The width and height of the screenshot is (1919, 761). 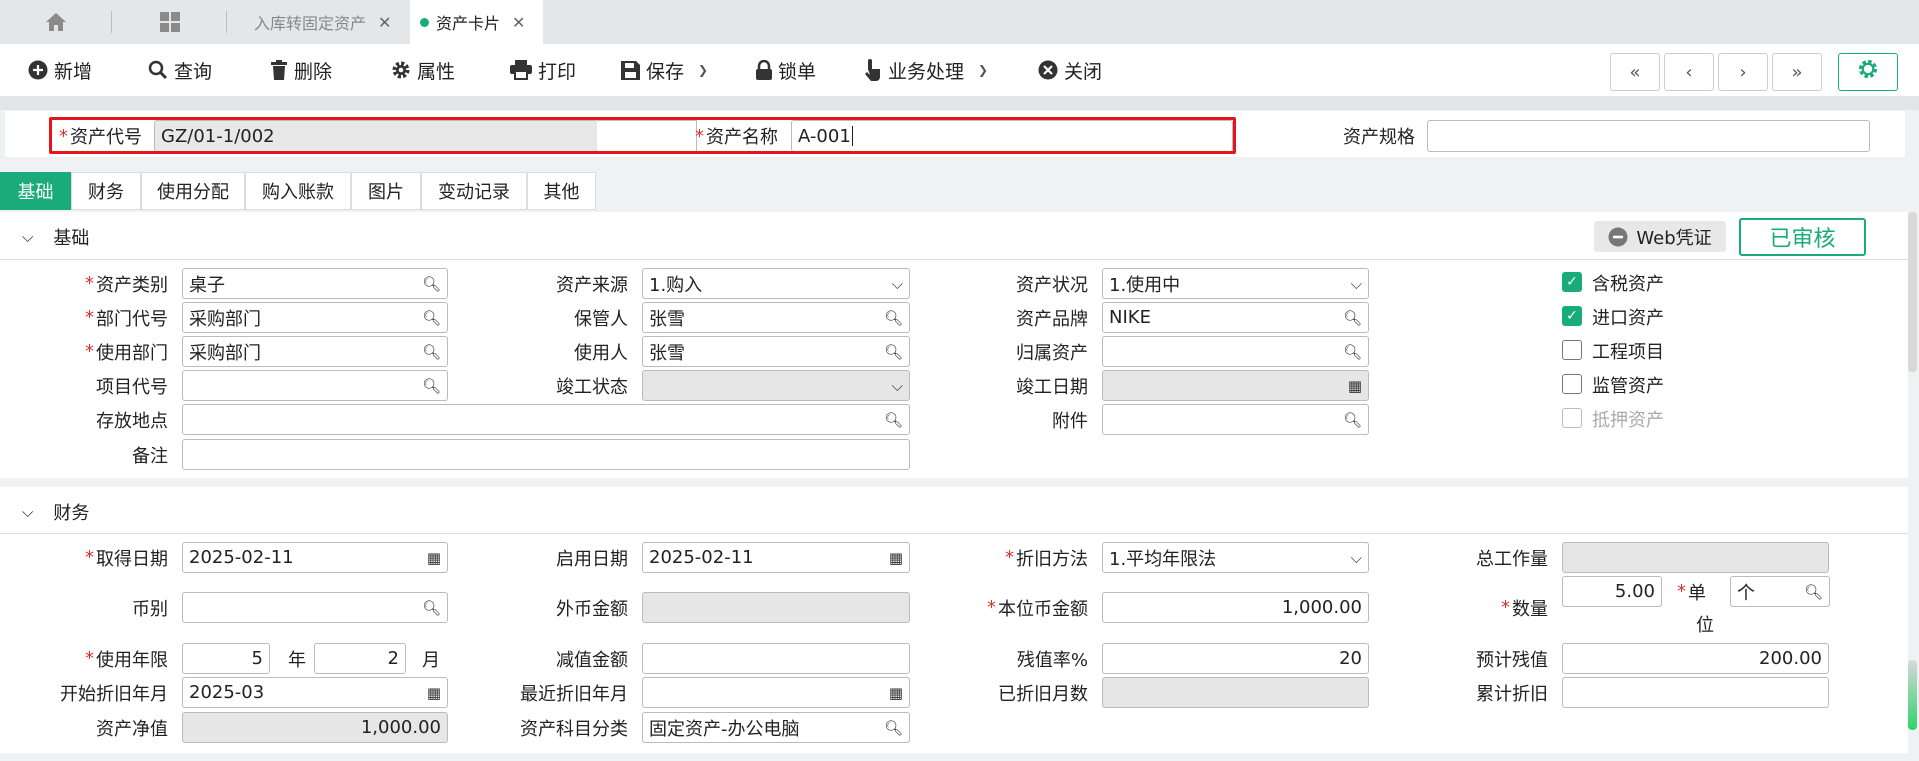 I want to click on brand-input: NIKE 🔍︎, so click(x=1235, y=317).